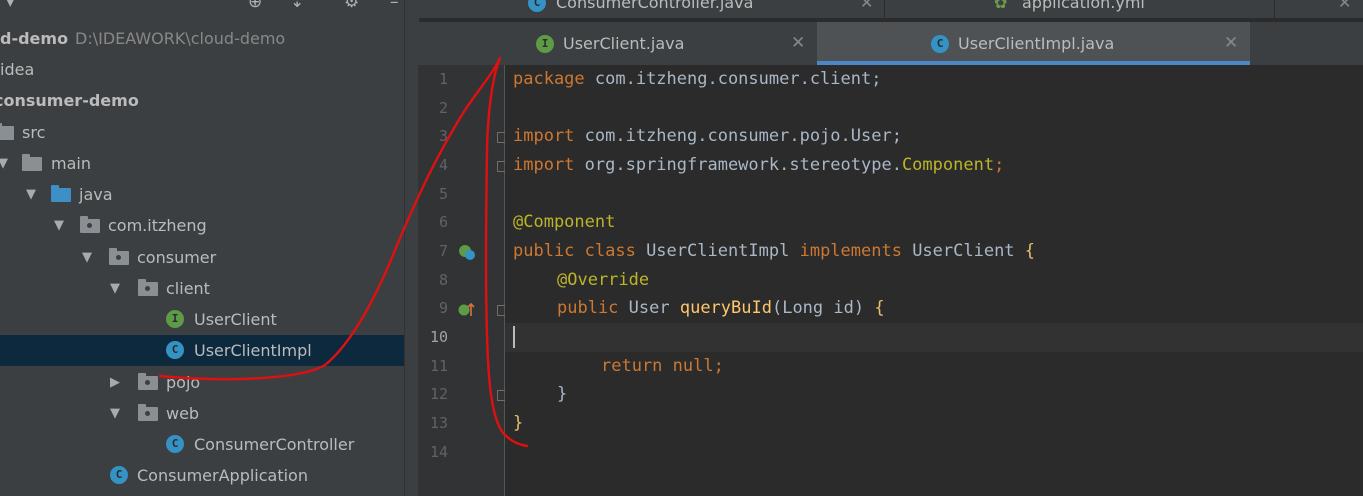 This screenshot has width=1363, height=496. I want to click on tree-item-userclient: I UserClient, so click(202, 319).